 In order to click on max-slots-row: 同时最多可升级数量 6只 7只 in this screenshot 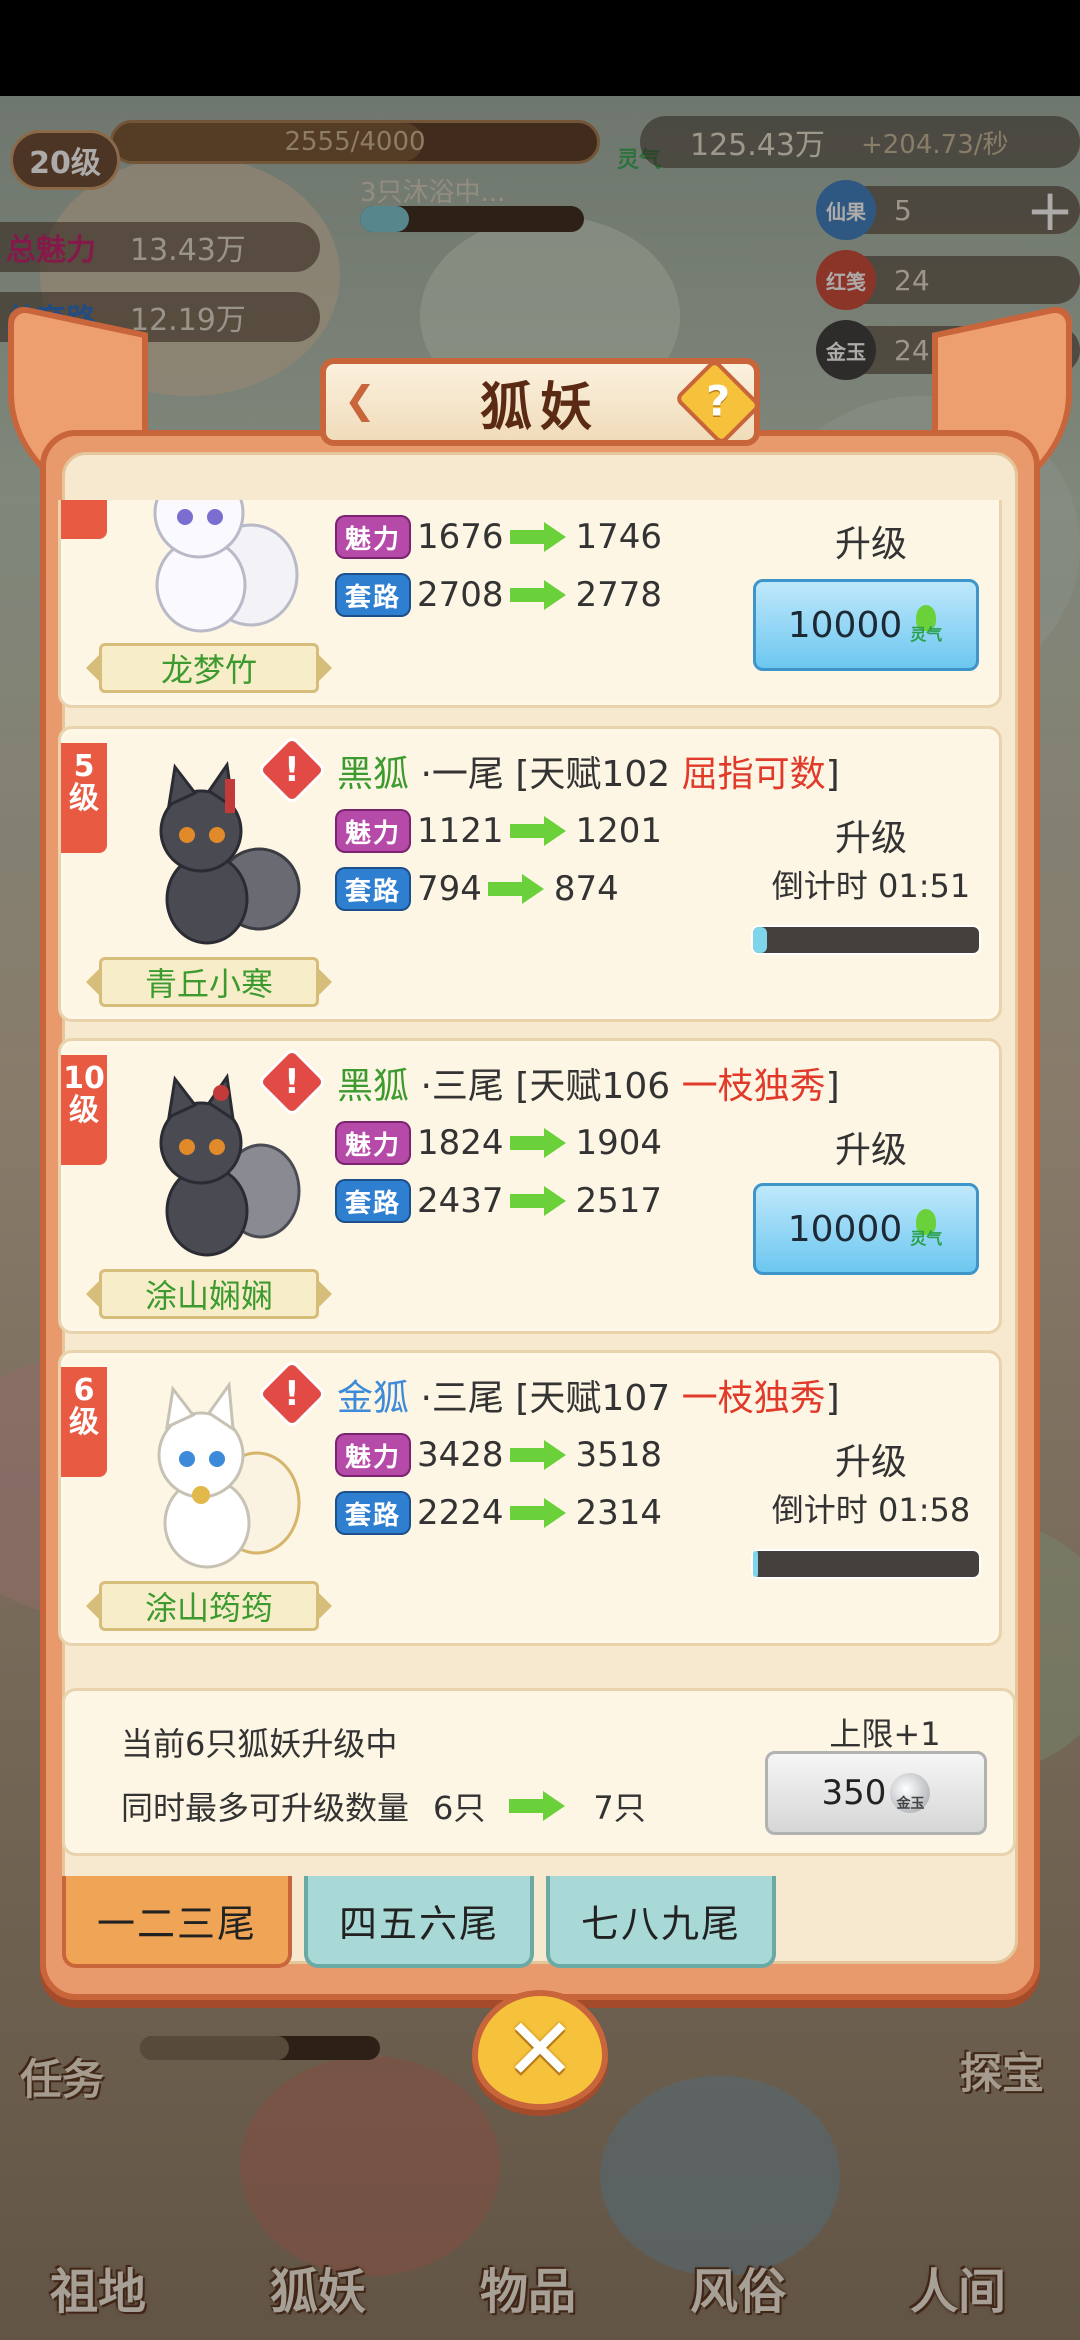, I will do `click(383, 1806)`.